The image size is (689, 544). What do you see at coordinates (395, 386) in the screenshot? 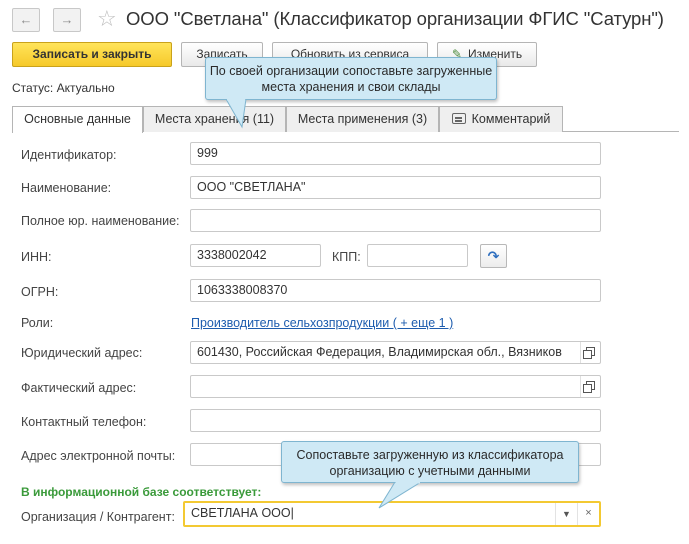
I see `actual-address-field` at bounding box center [395, 386].